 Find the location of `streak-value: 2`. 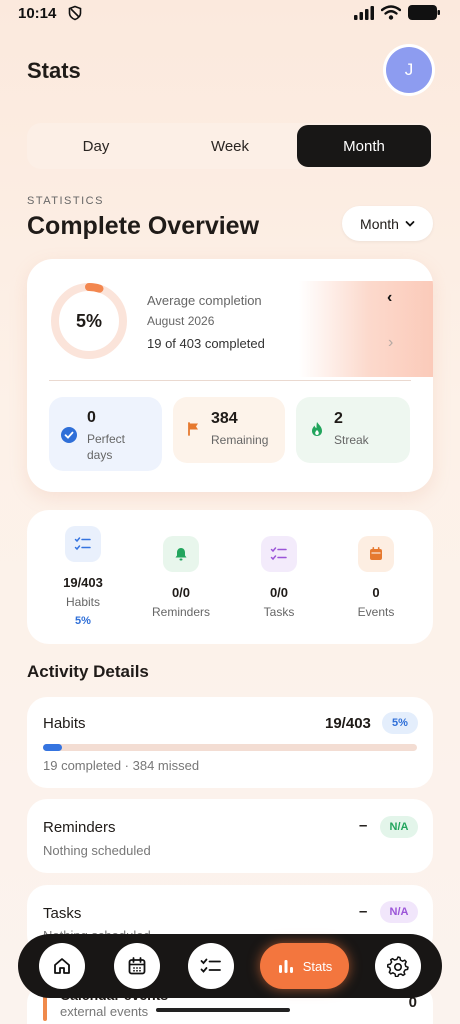

streak-value: 2 is located at coordinates (338, 418).